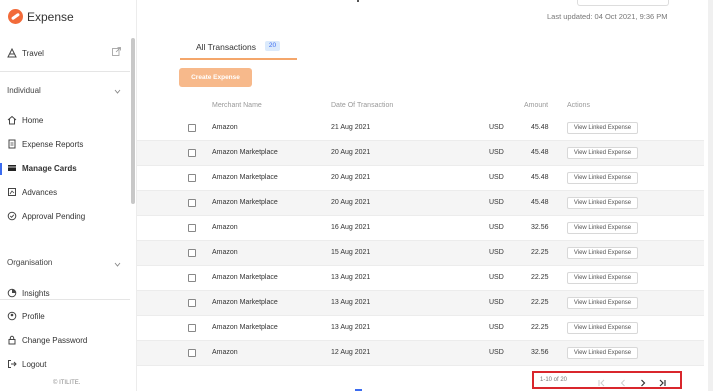 The width and height of the screenshot is (713, 391). What do you see at coordinates (663, 381) in the screenshot?
I see `last-page-icon` at bounding box center [663, 381].